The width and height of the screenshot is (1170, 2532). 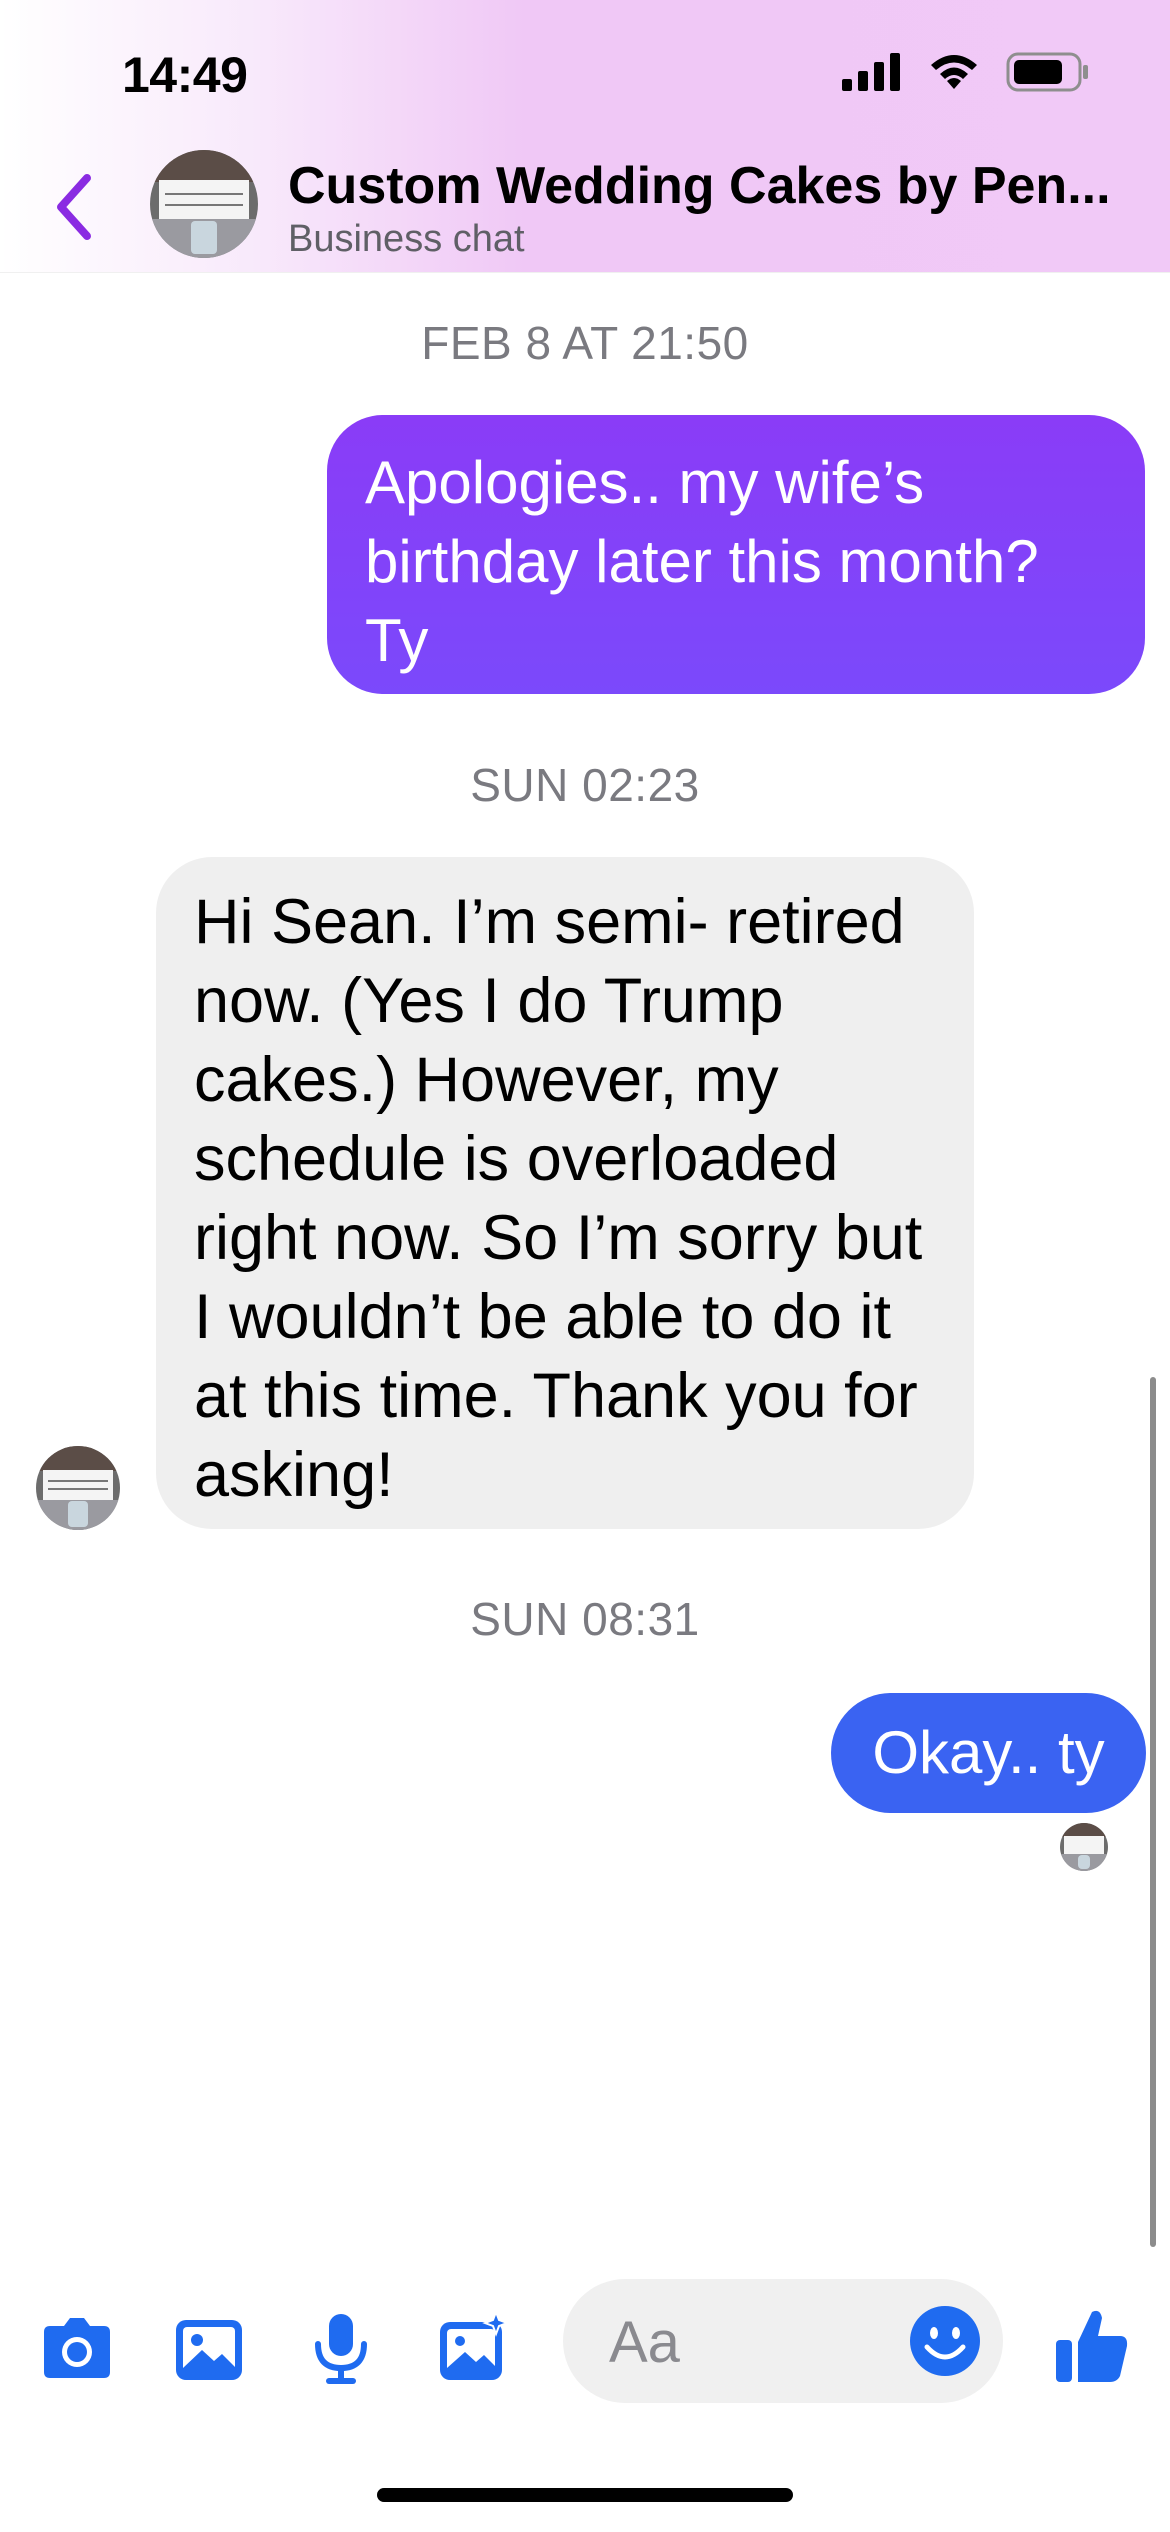 I want to click on wifi-icon, so click(x=954, y=72).